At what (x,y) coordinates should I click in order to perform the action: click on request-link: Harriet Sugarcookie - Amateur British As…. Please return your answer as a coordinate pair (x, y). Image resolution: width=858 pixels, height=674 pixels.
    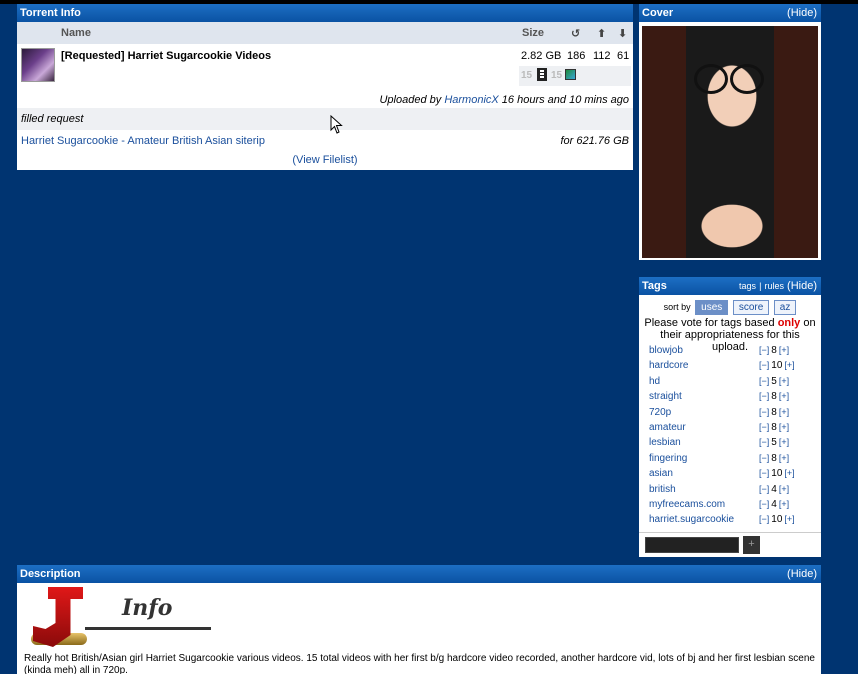
    Looking at the image, I should click on (143, 141).